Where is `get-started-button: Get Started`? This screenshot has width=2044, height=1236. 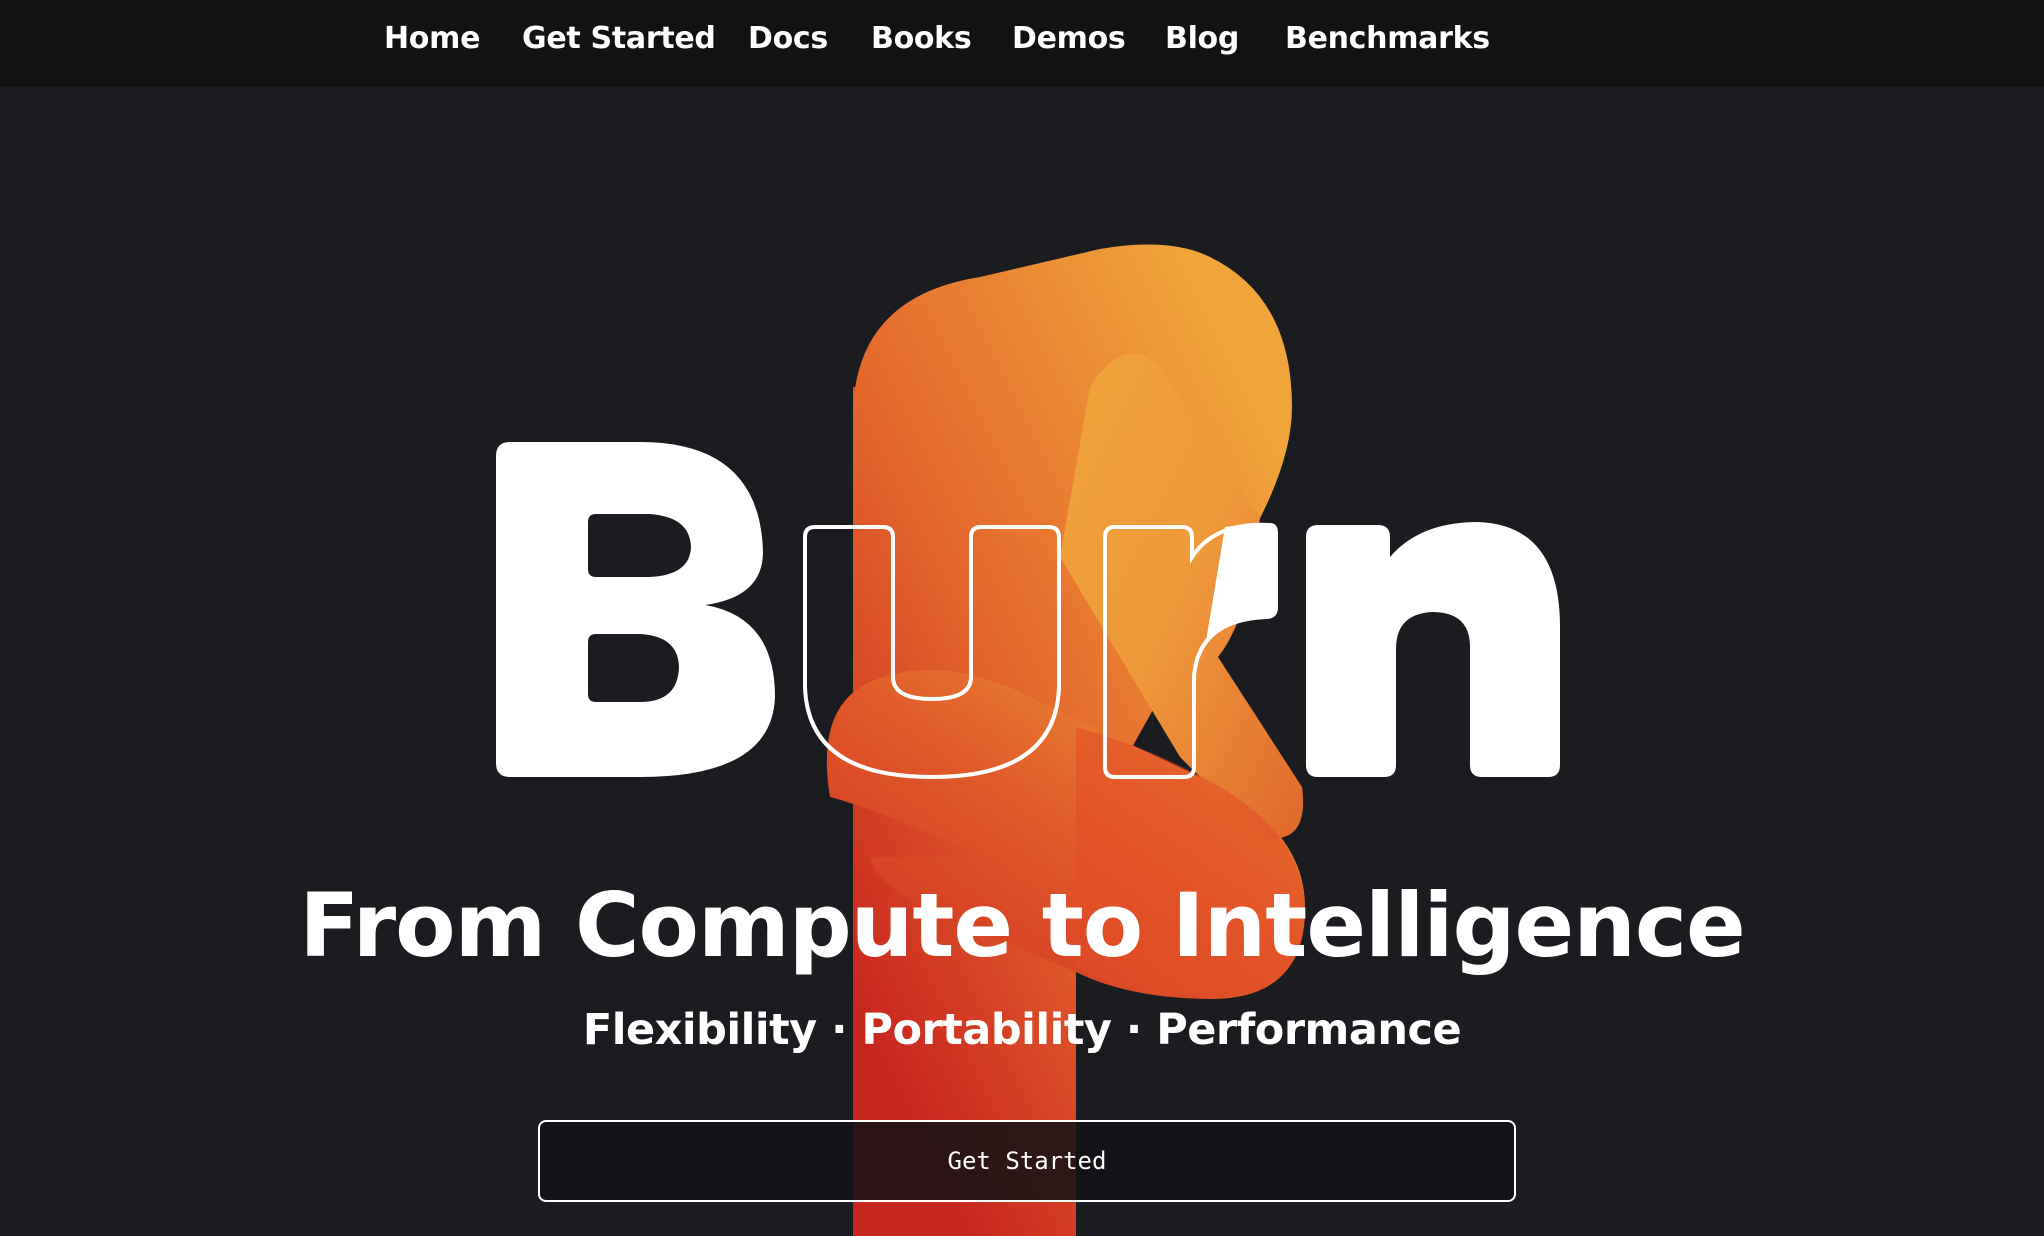 get-started-button: Get Started is located at coordinates (1027, 1161).